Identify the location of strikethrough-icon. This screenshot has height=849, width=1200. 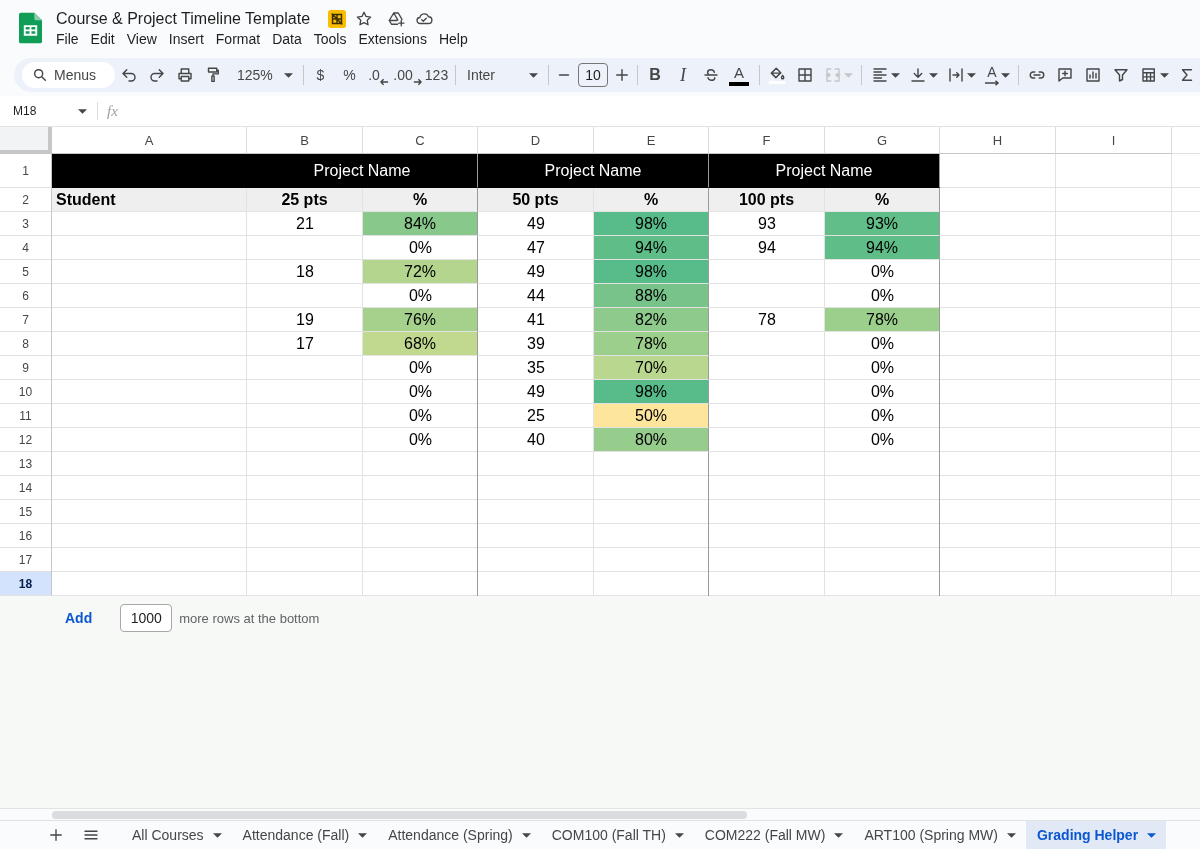
(711, 75).